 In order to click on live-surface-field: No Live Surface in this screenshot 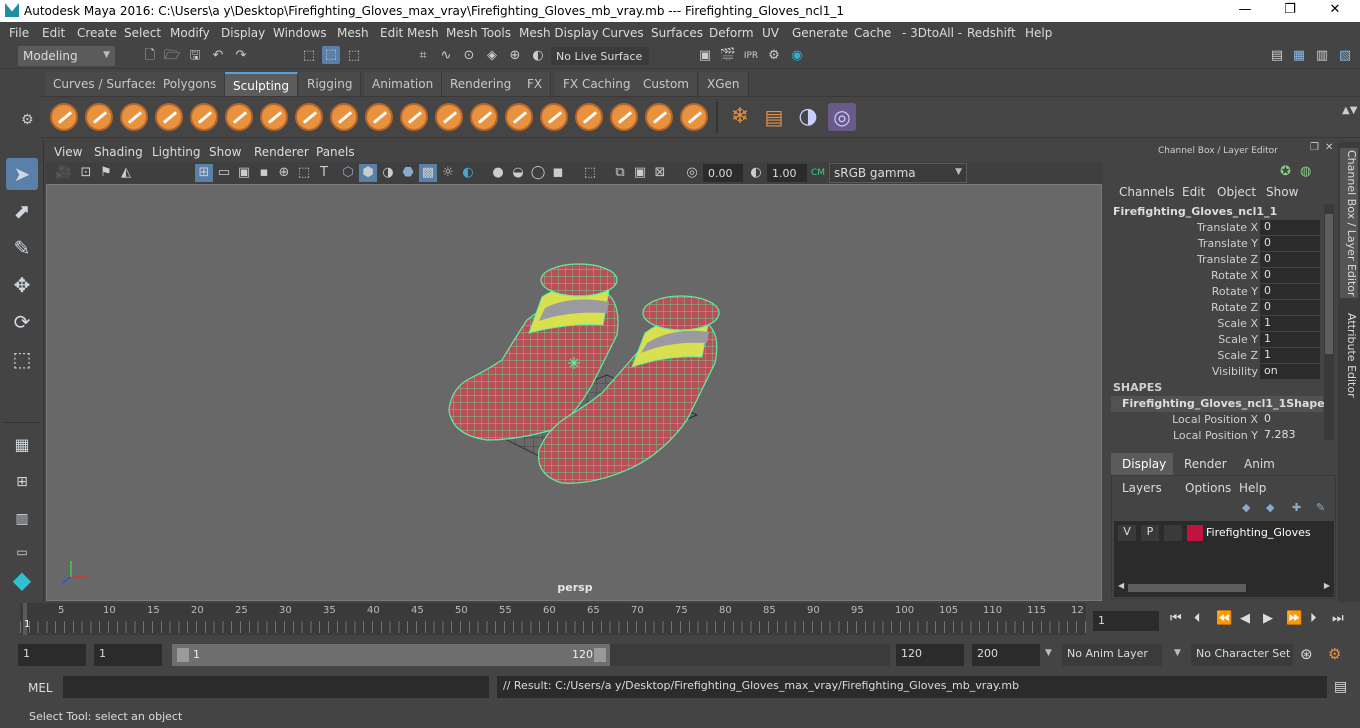, I will do `click(600, 56)`.